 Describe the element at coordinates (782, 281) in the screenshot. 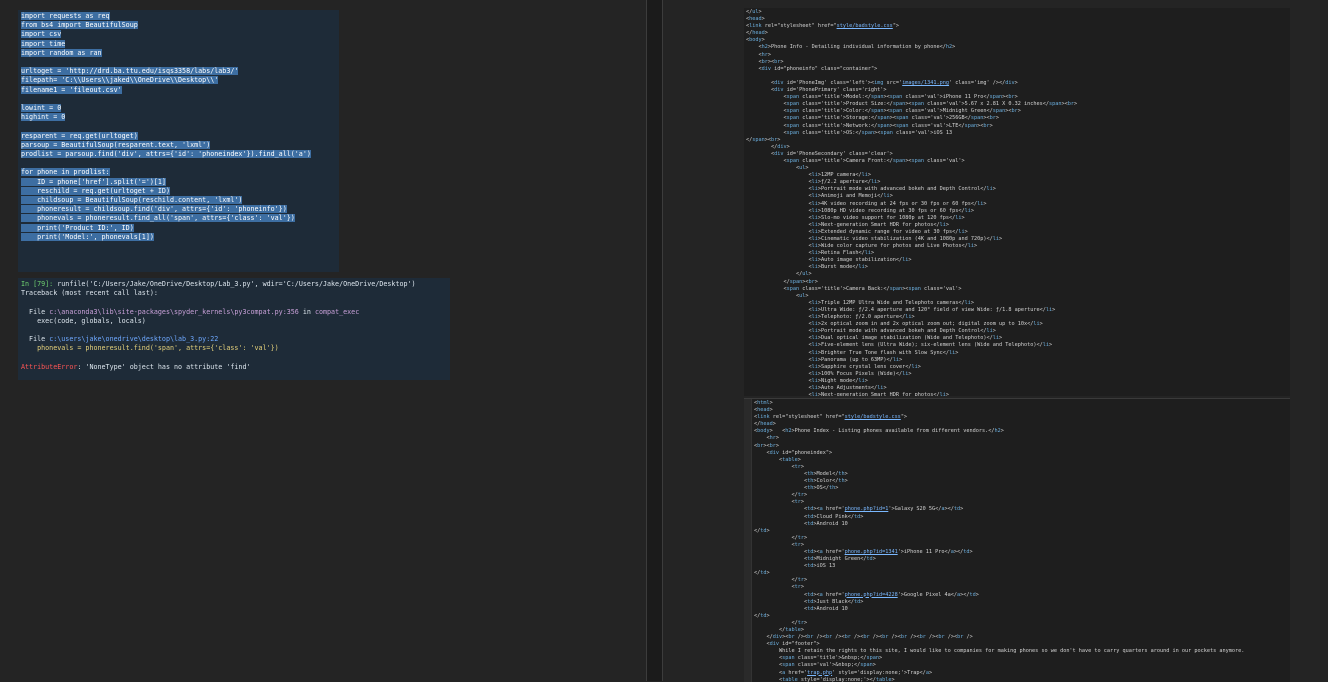

I see `source-line: </span><br>` at that location.